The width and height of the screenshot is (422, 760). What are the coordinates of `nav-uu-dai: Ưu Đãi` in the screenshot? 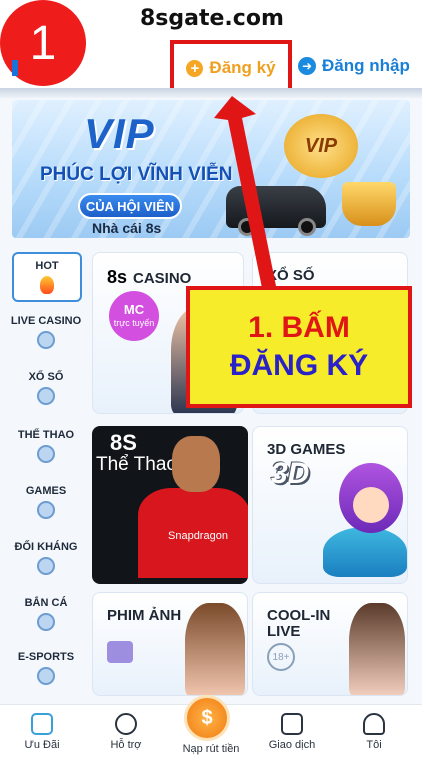 It's located at (42, 732).